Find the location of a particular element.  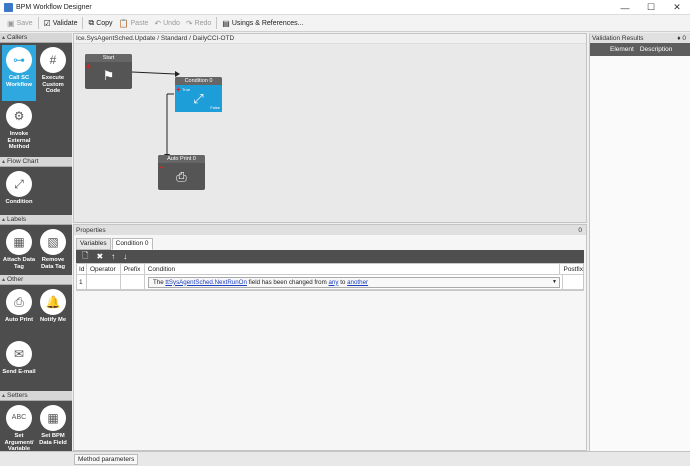

window-controls: — ☐ ✕ is located at coordinates (651, 7).